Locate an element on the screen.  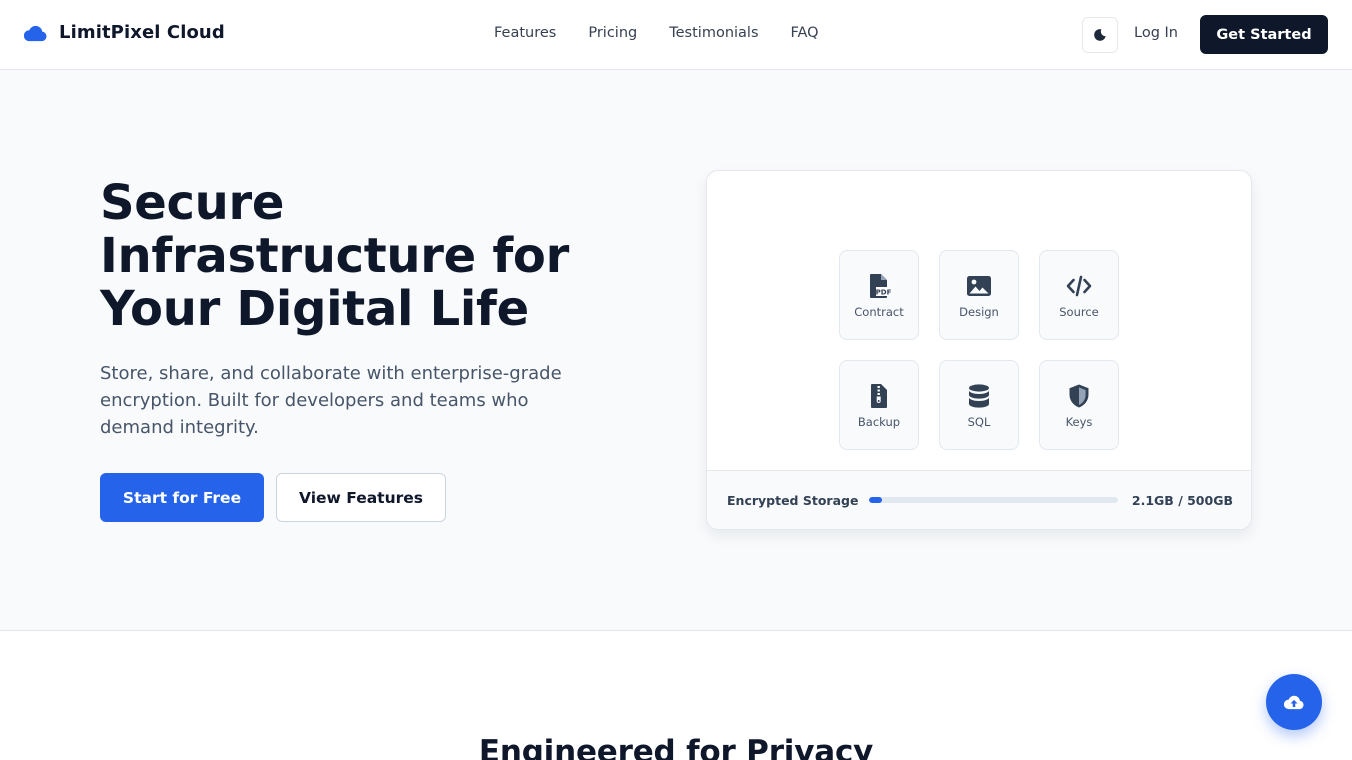
upload-fab-button is located at coordinates (1294, 702).